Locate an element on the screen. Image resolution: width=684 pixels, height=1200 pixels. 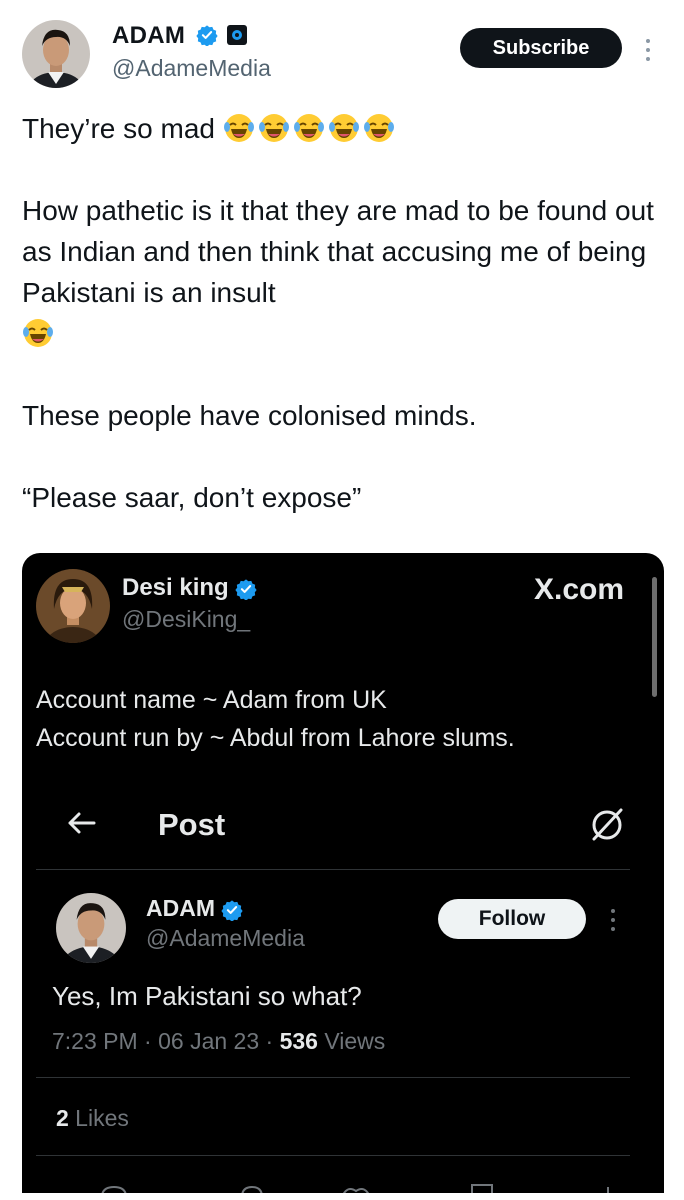
quoted-author-name-text: ADAM is located at coordinates (180, 908).